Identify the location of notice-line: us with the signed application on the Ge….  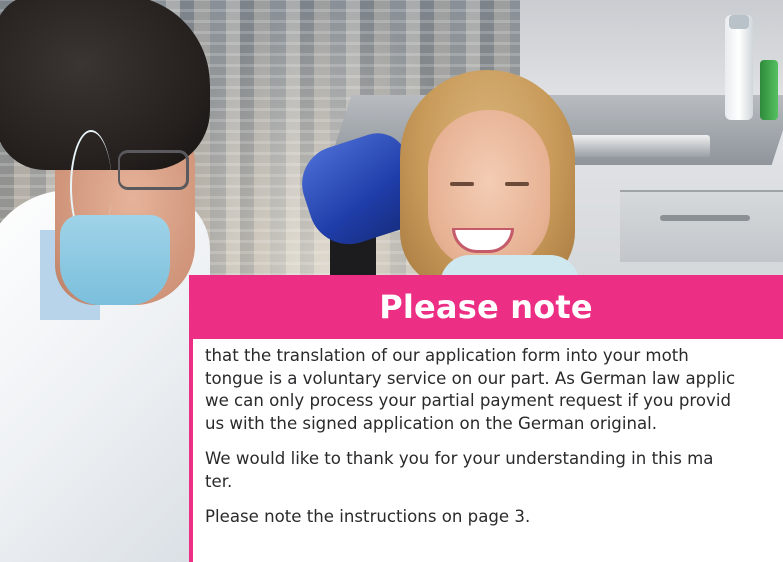
(431, 423).